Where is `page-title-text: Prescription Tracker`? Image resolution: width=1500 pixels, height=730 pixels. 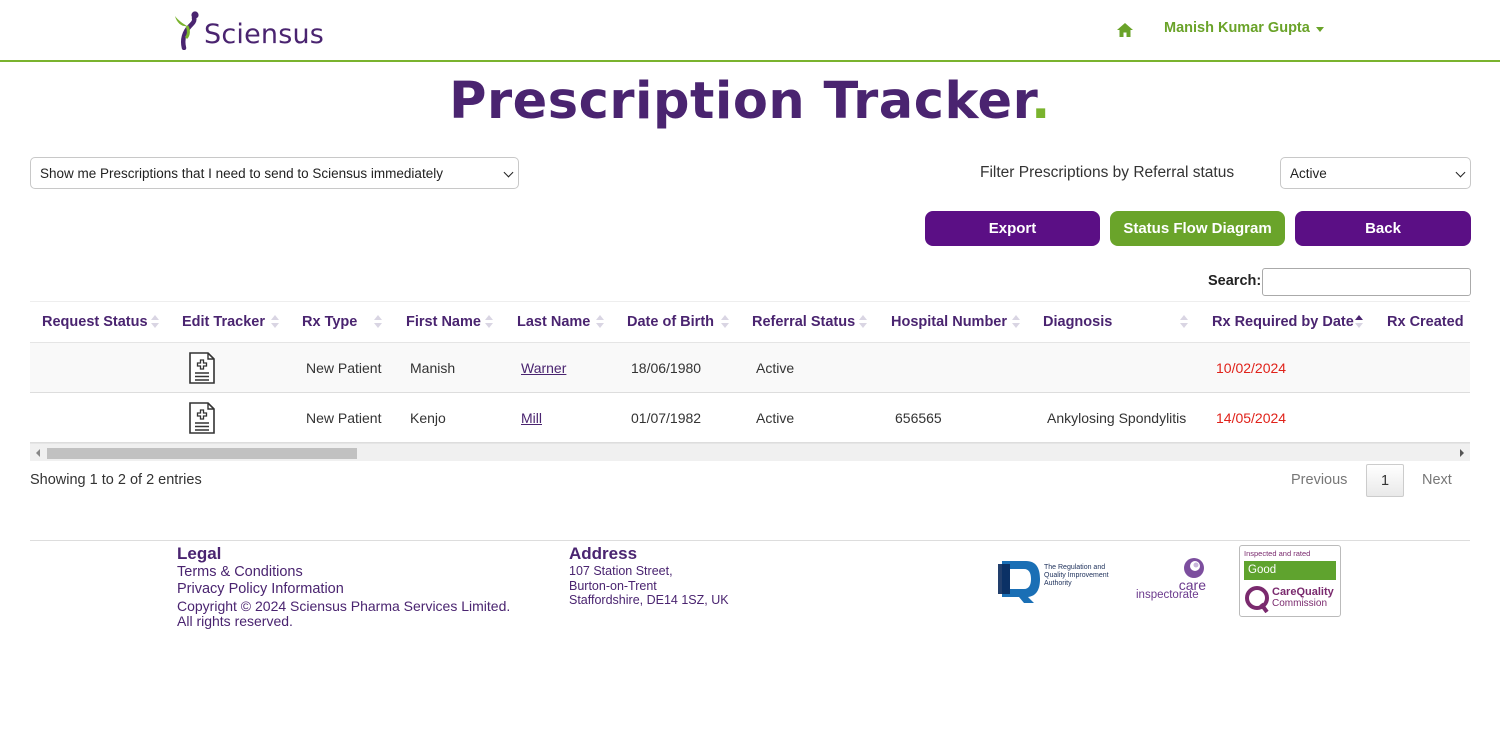 page-title-text: Prescription Tracker is located at coordinates (740, 101).